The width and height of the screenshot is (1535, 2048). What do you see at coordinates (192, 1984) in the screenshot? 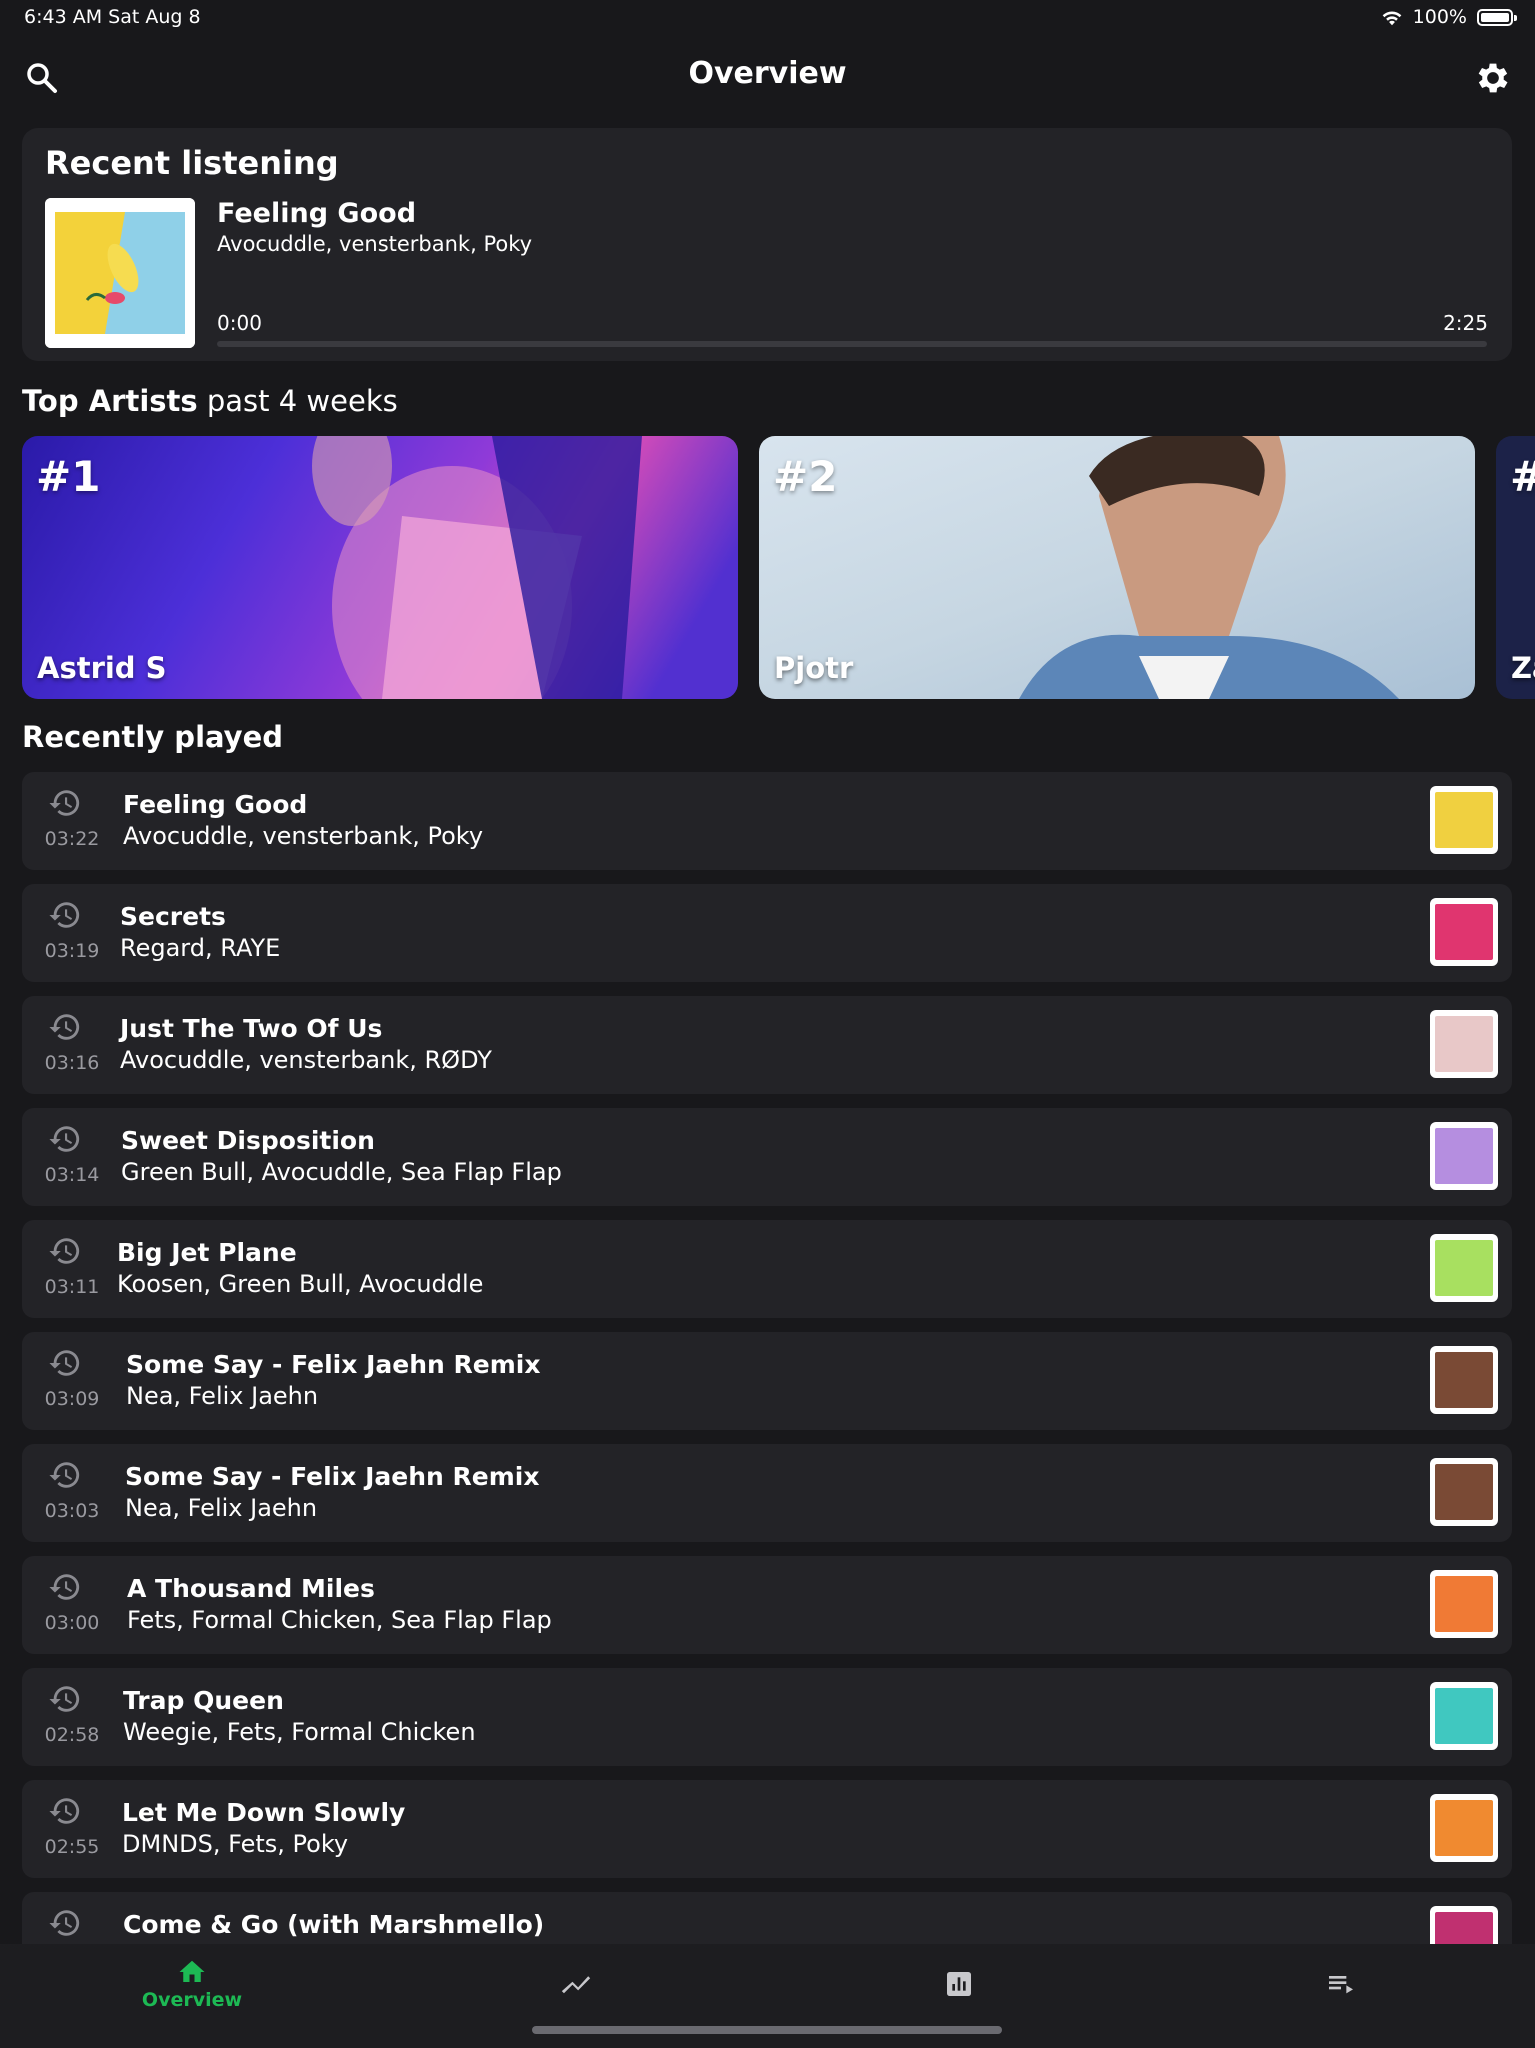
I see `nav-overview: Overview` at bounding box center [192, 1984].